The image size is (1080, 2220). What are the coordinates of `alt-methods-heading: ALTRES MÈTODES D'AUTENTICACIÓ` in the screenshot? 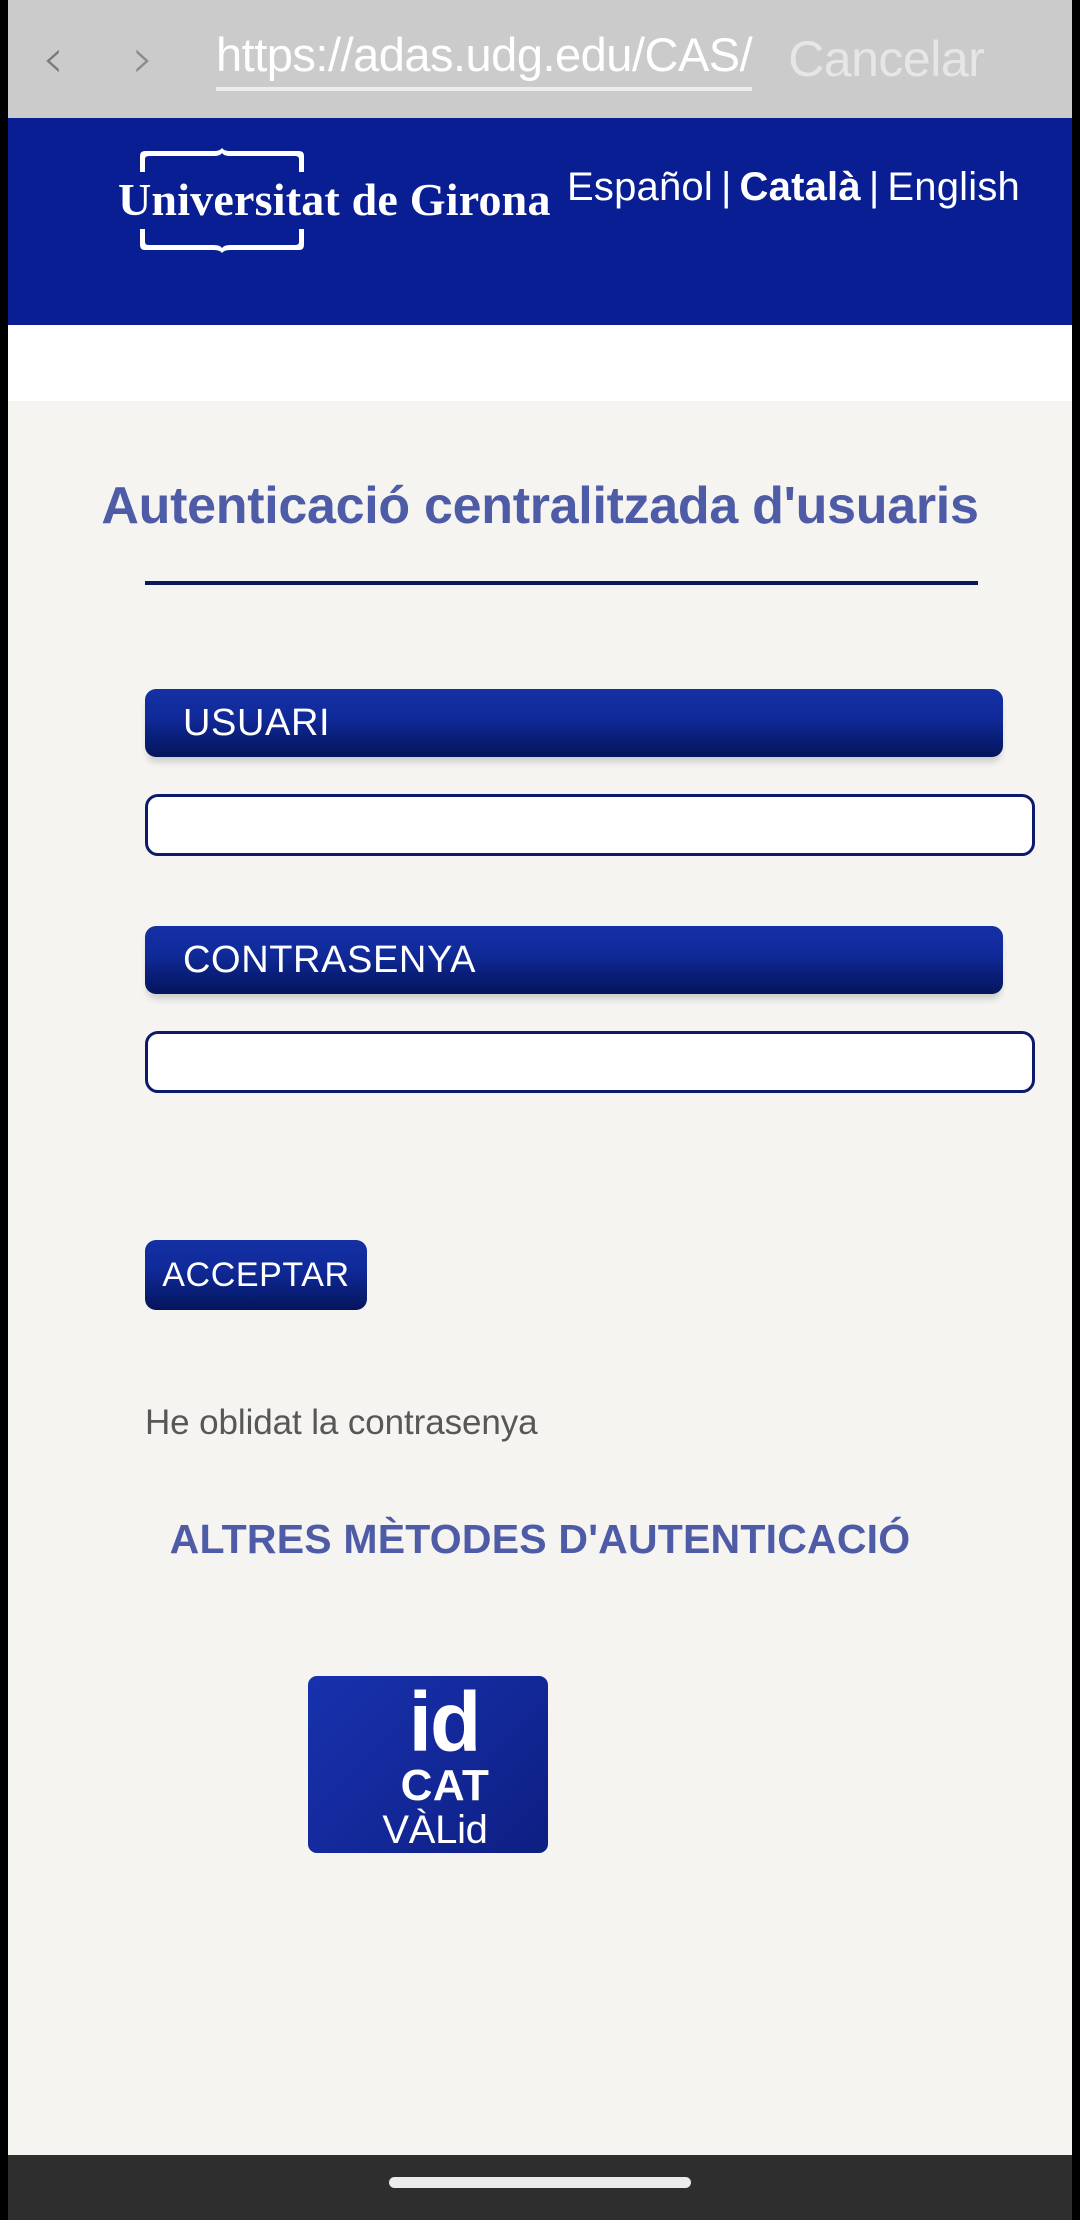 It's located at (540, 1539).